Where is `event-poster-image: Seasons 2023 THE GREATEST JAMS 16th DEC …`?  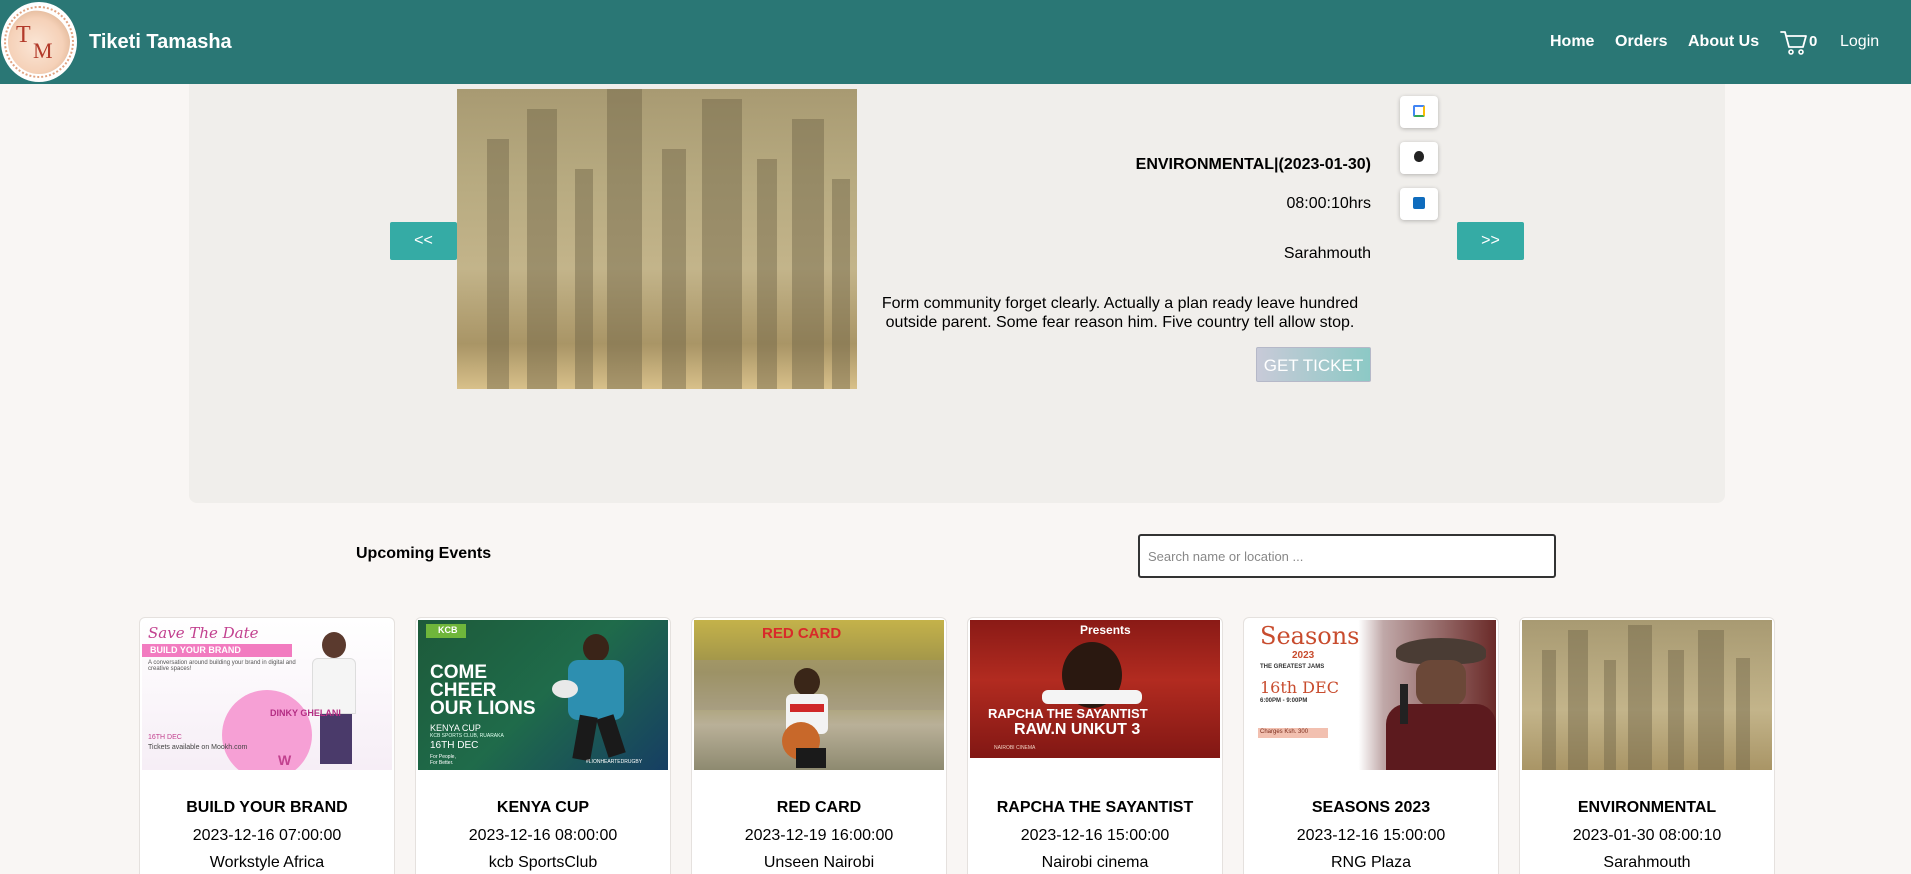 event-poster-image: Seasons 2023 THE GREATEST JAMS 16th DEC … is located at coordinates (1371, 695).